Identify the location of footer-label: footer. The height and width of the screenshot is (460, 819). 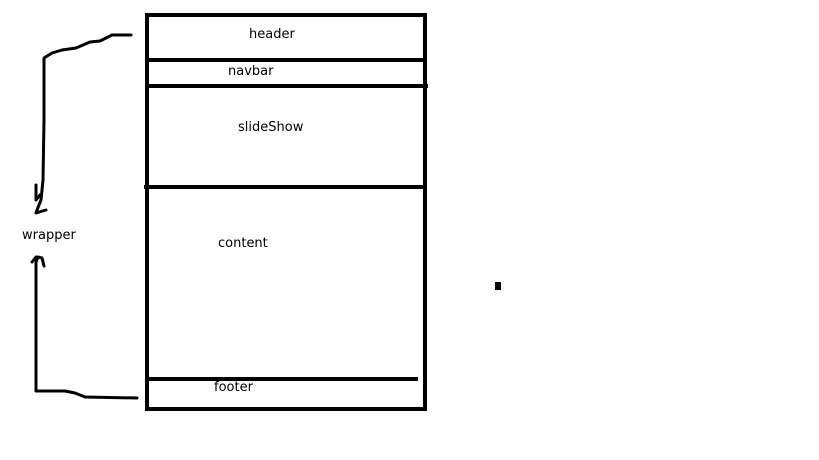
(233, 387).